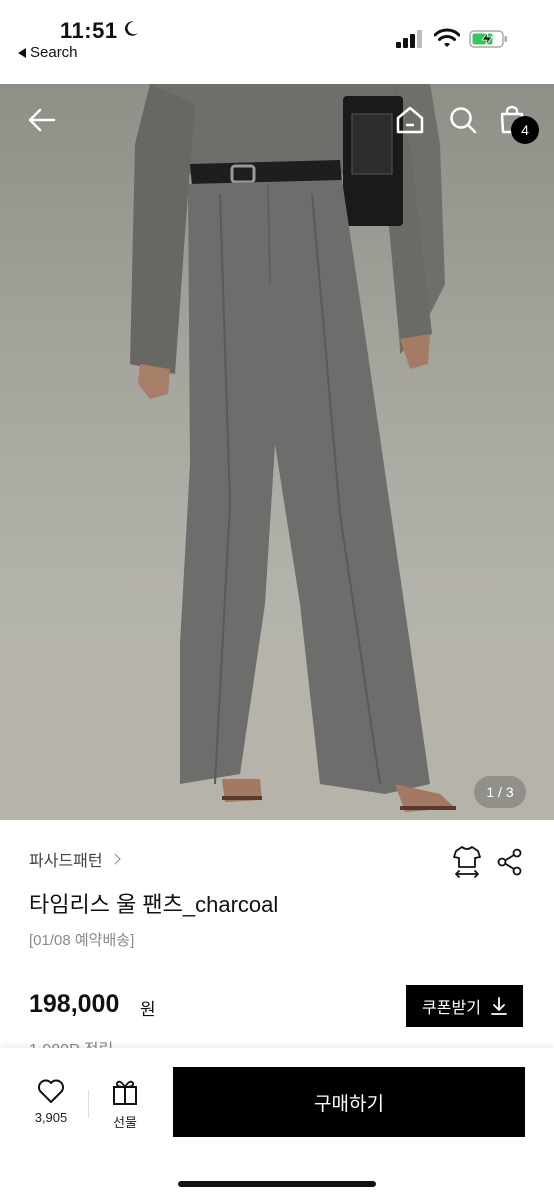 Image resolution: width=554 pixels, height=1200 pixels. What do you see at coordinates (54, 52) in the screenshot?
I see `back-to-search-label: Search` at bounding box center [54, 52].